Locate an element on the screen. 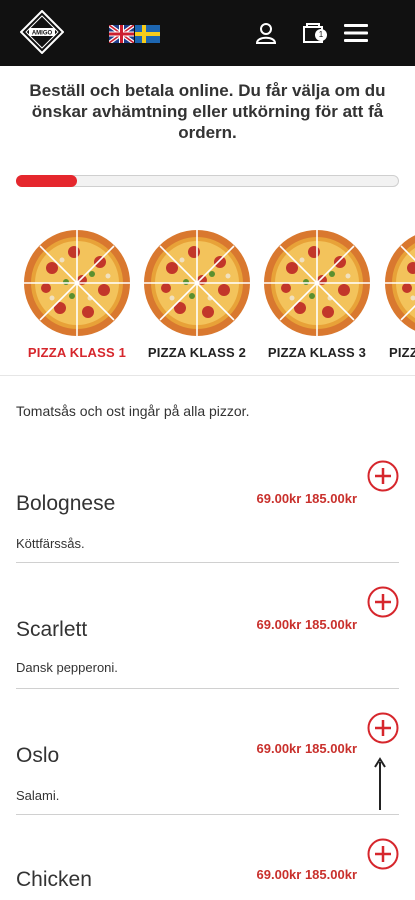 The width and height of the screenshot is (415, 900). item-name: Bolognese is located at coordinates (66, 503).